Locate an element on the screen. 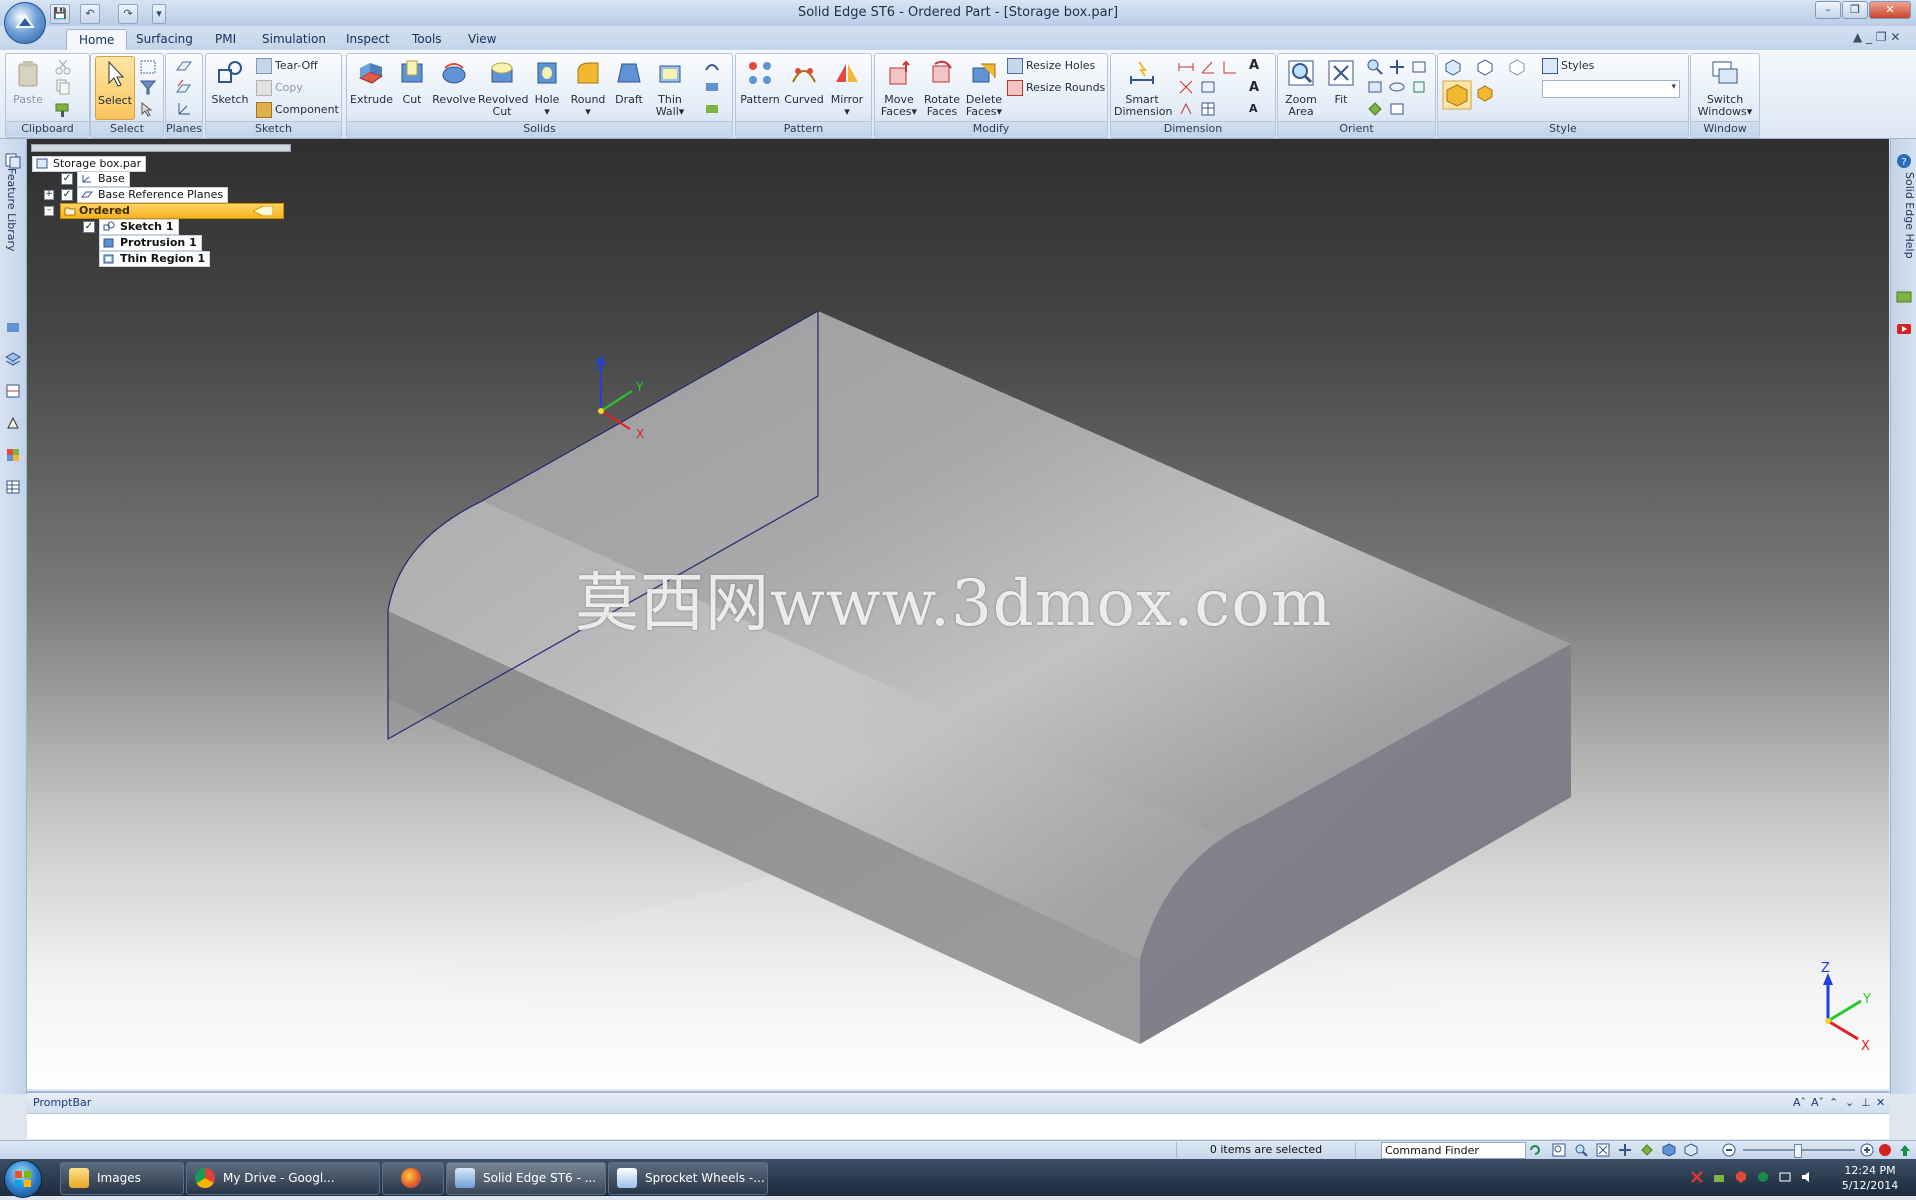 This screenshot has width=1916, height=1200. revolve-button: Revolve is located at coordinates (454, 87).